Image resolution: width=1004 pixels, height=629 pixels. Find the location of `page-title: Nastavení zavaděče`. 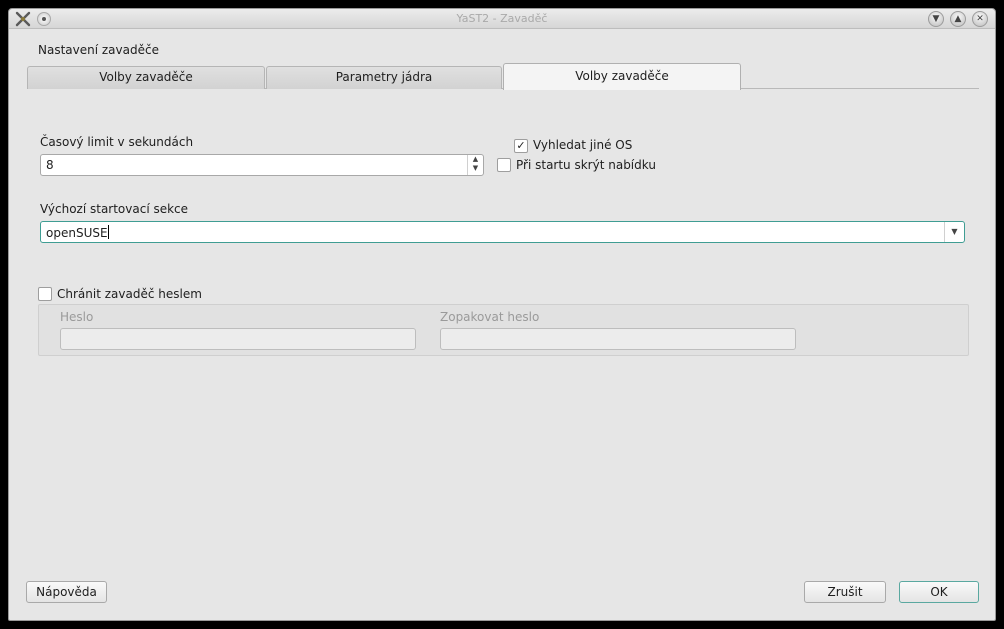

page-title: Nastavení zavaděče is located at coordinates (98, 50).